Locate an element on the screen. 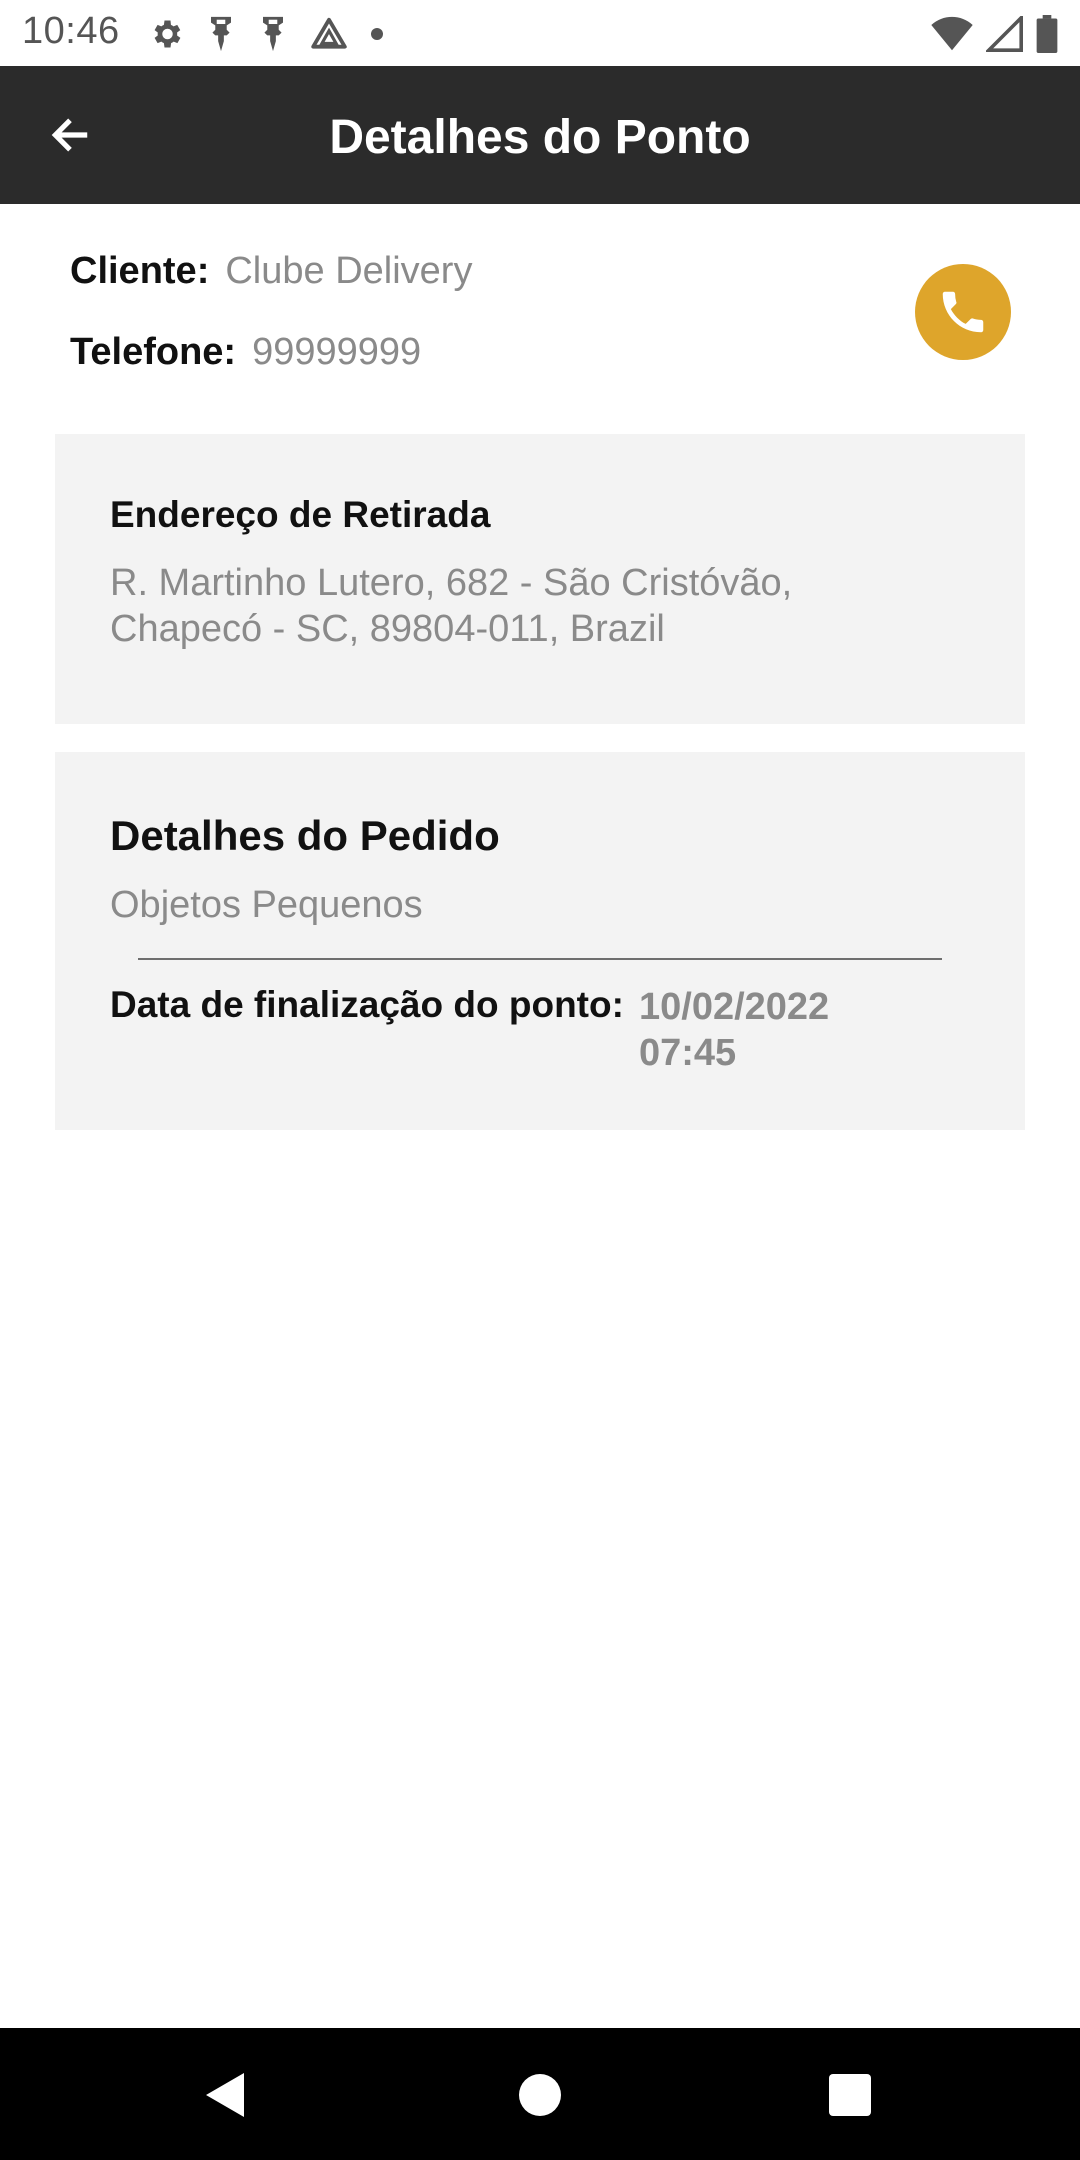 The width and height of the screenshot is (1080, 2160). order-heading: Detalhes do Pedido is located at coordinates (305, 835).